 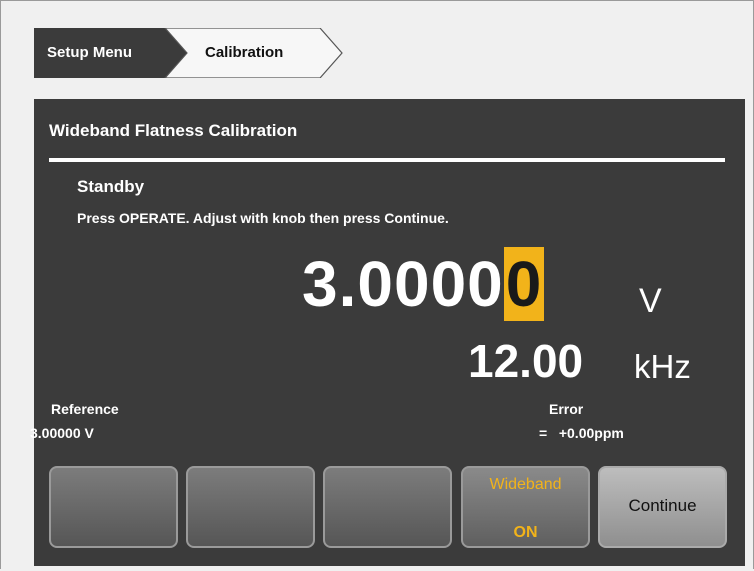 What do you see at coordinates (650, 301) in the screenshot?
I see `output-unit: V` at bounding box center [650, 301].